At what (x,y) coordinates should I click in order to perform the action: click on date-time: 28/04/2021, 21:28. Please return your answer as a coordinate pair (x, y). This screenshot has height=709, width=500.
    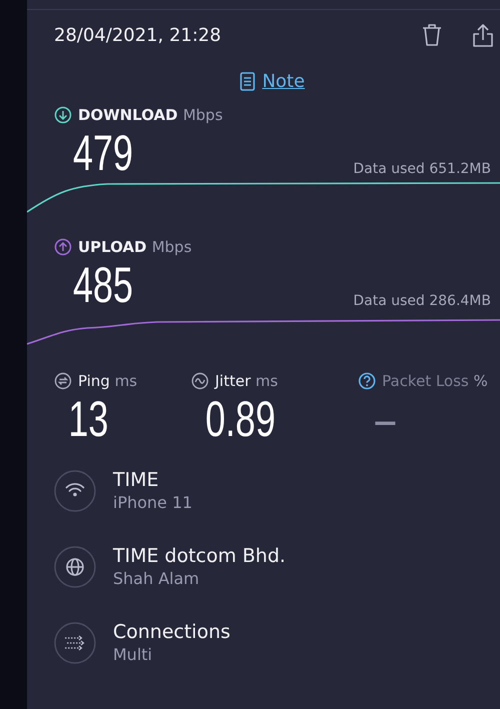
    Looking at the image, I should click on (138, 35).